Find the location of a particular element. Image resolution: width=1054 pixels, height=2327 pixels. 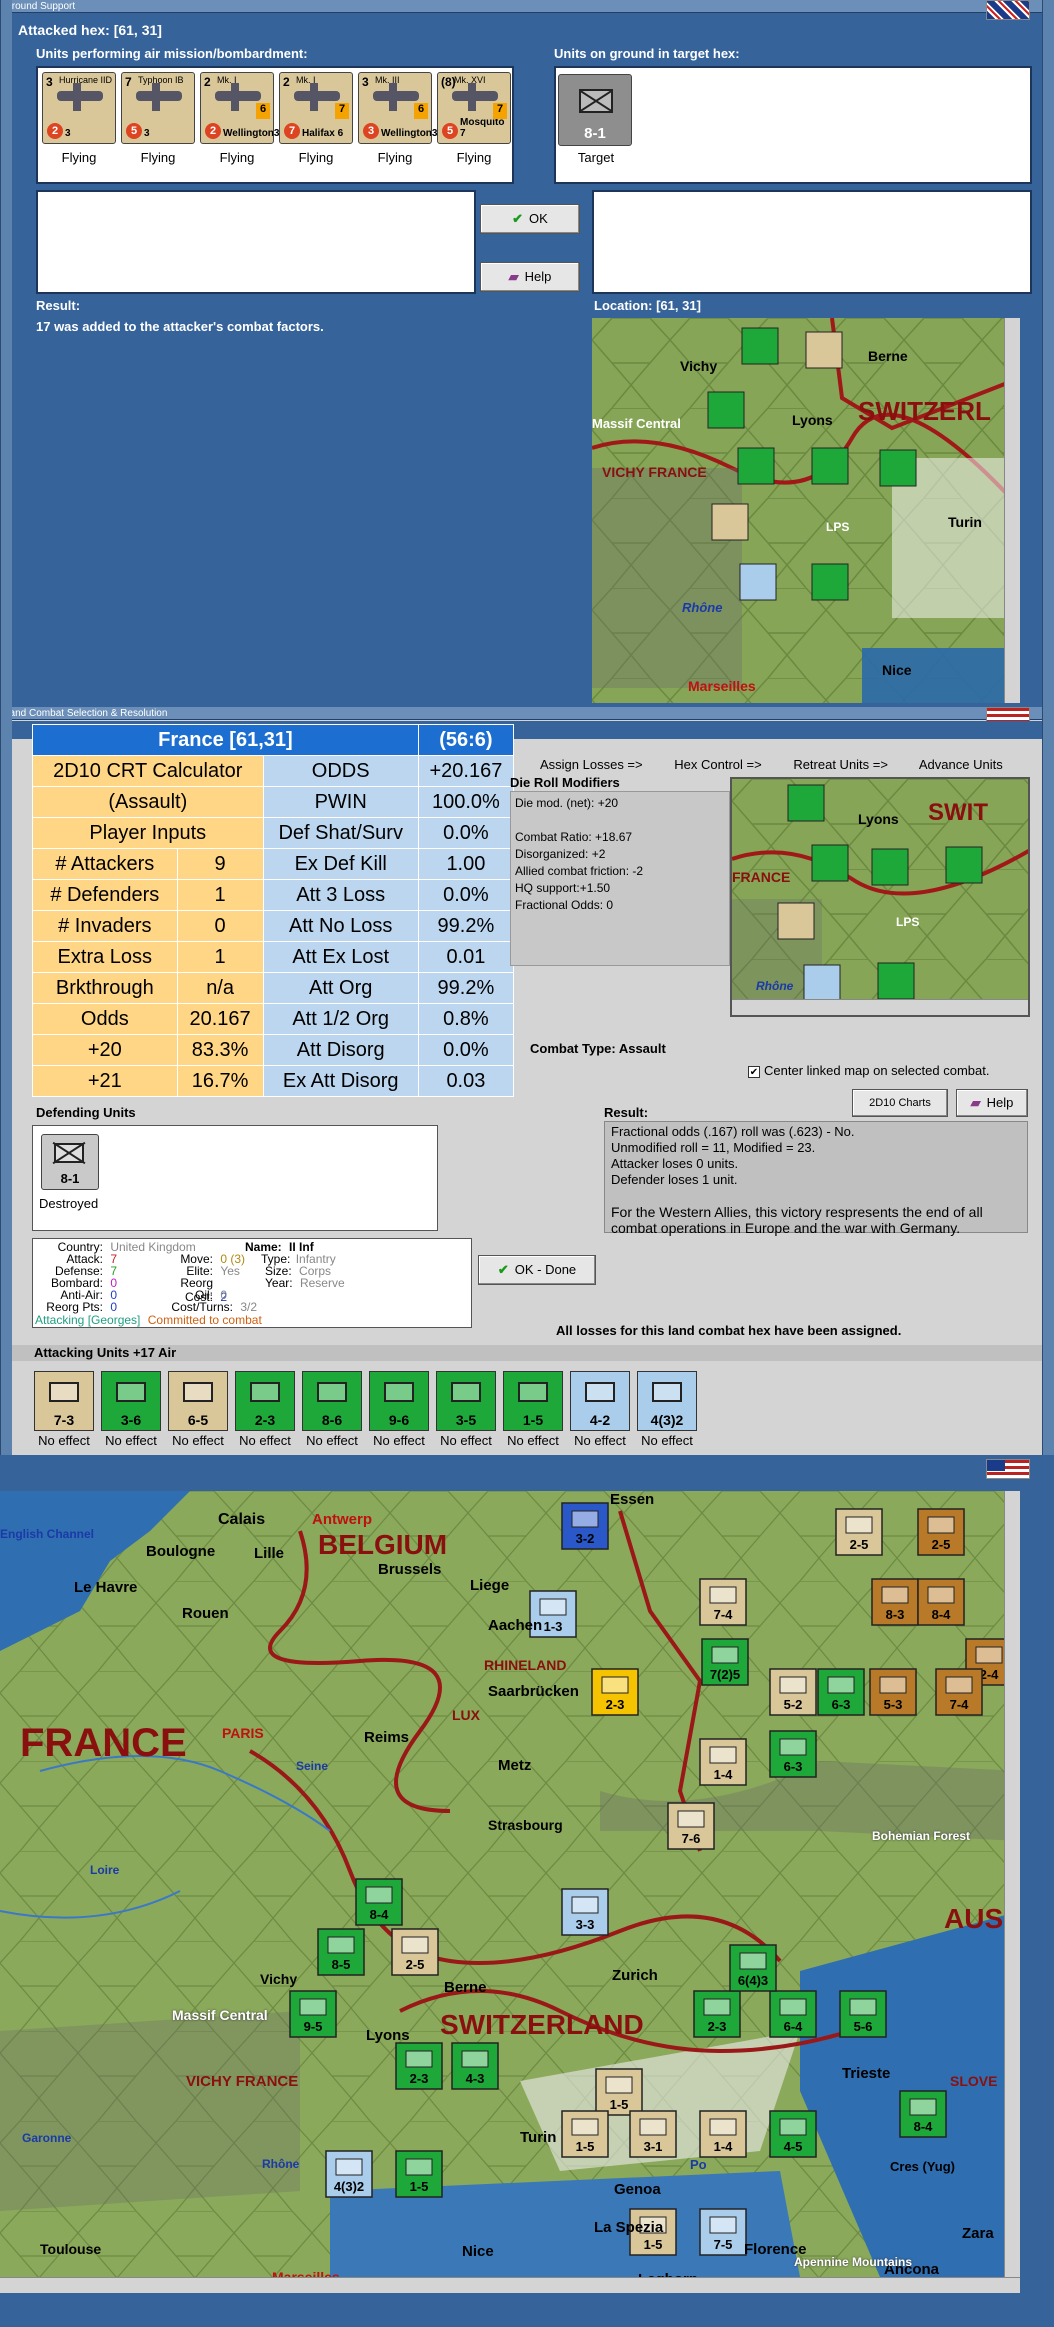

air-unit-counter: 2 Mk. I 7 Halifax 67 is located at coordinates (316, 108).